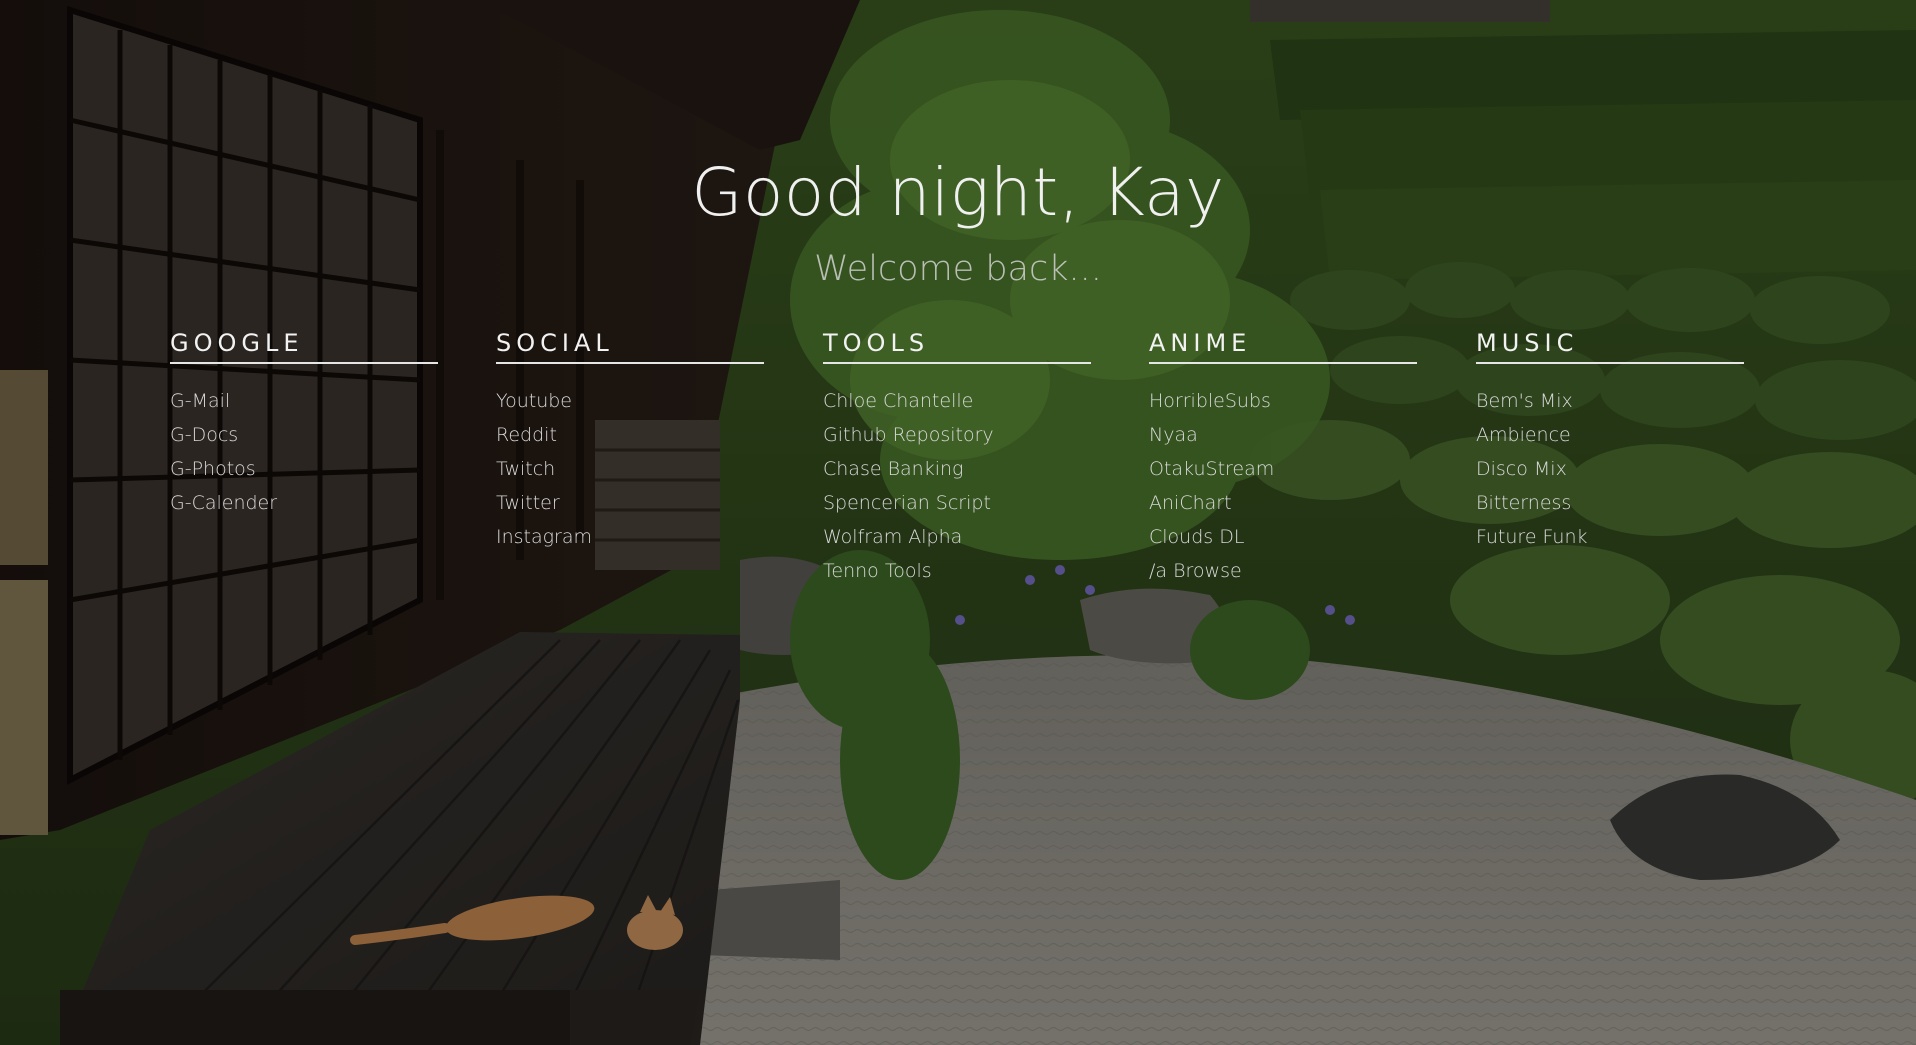  What do you see at coordinates (630, 401) in the screenshot?
I see `link-youtube: Youtube` at bounding box center [630, 401].